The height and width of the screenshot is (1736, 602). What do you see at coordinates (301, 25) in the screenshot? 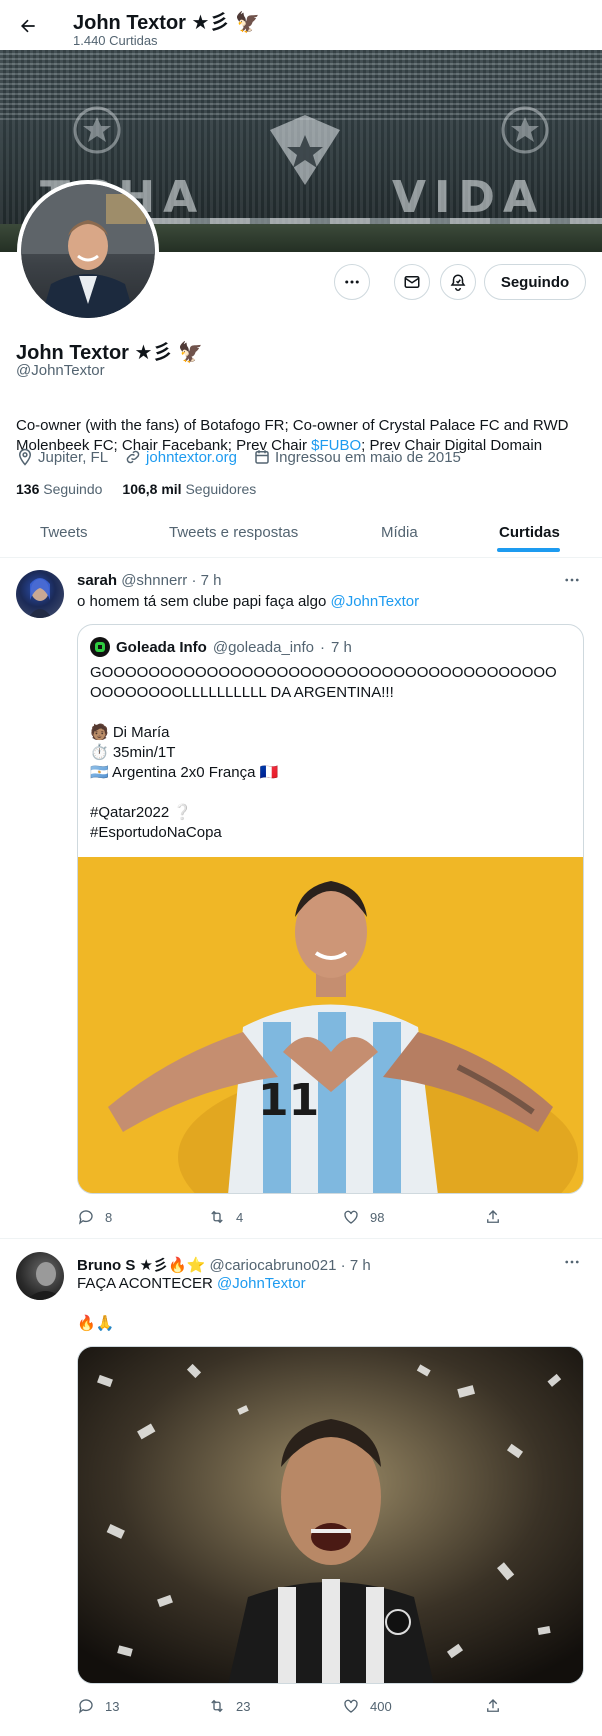
I see `top-bar: John Textor ★彡 🦅 1.440 Curtidas` at bounding box center [301, 25].